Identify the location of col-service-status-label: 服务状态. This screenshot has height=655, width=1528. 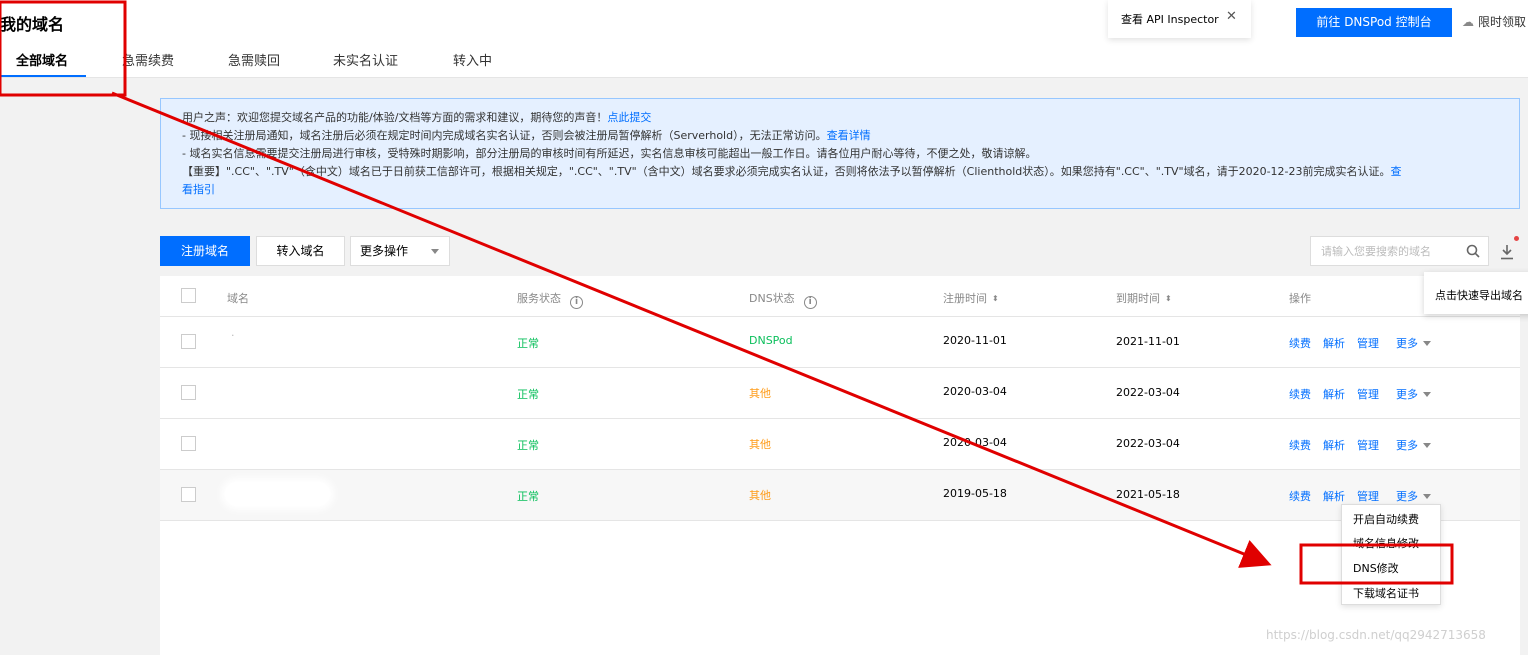
(539, 298).